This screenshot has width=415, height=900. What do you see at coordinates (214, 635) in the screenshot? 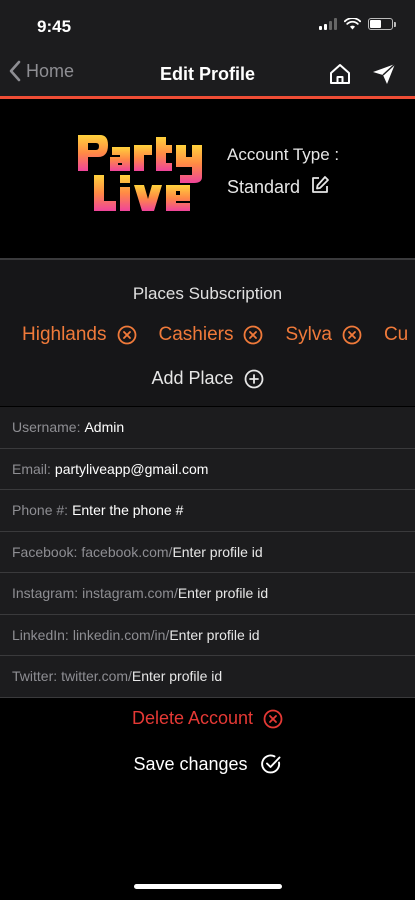
I see `linkedin-input: Enter profile id` at bounding box center [214, 635].